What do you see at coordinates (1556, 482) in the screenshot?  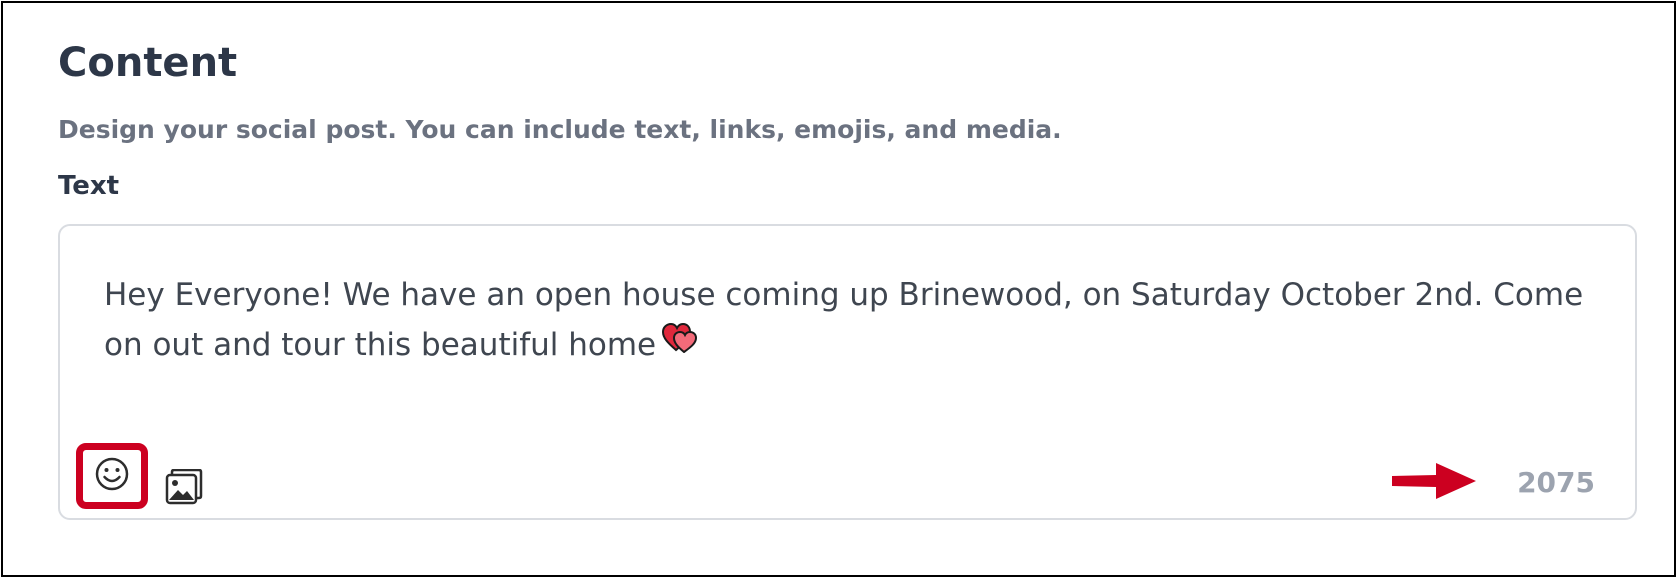 I see `character-count: 2075` at bounding box center [1556, 482].